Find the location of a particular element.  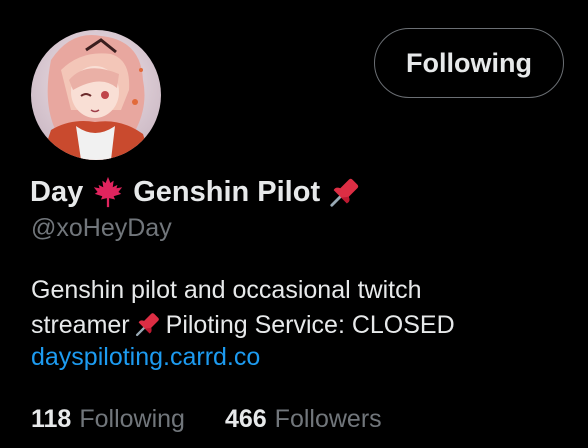

bio-line-1: Genshin pilot and occasional twitch is located at coordinates (226, 290).